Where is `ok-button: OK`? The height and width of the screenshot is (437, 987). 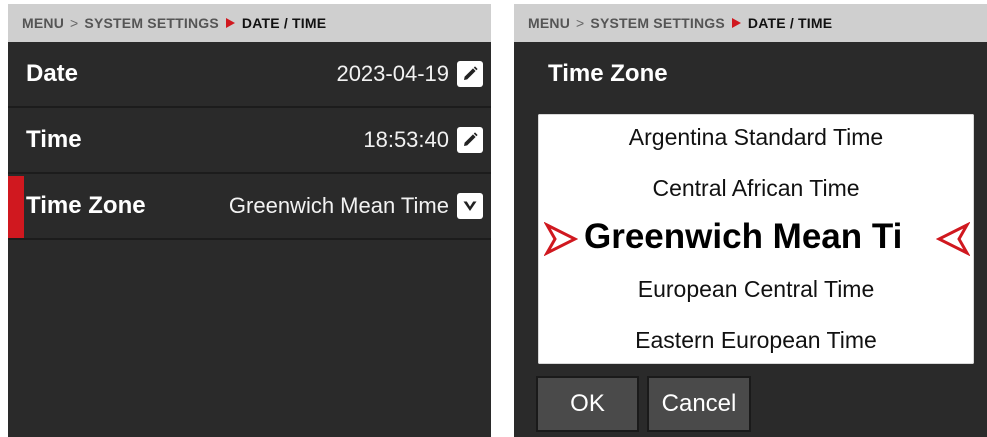
ok-button: OK is located at coordinates (587, 404).